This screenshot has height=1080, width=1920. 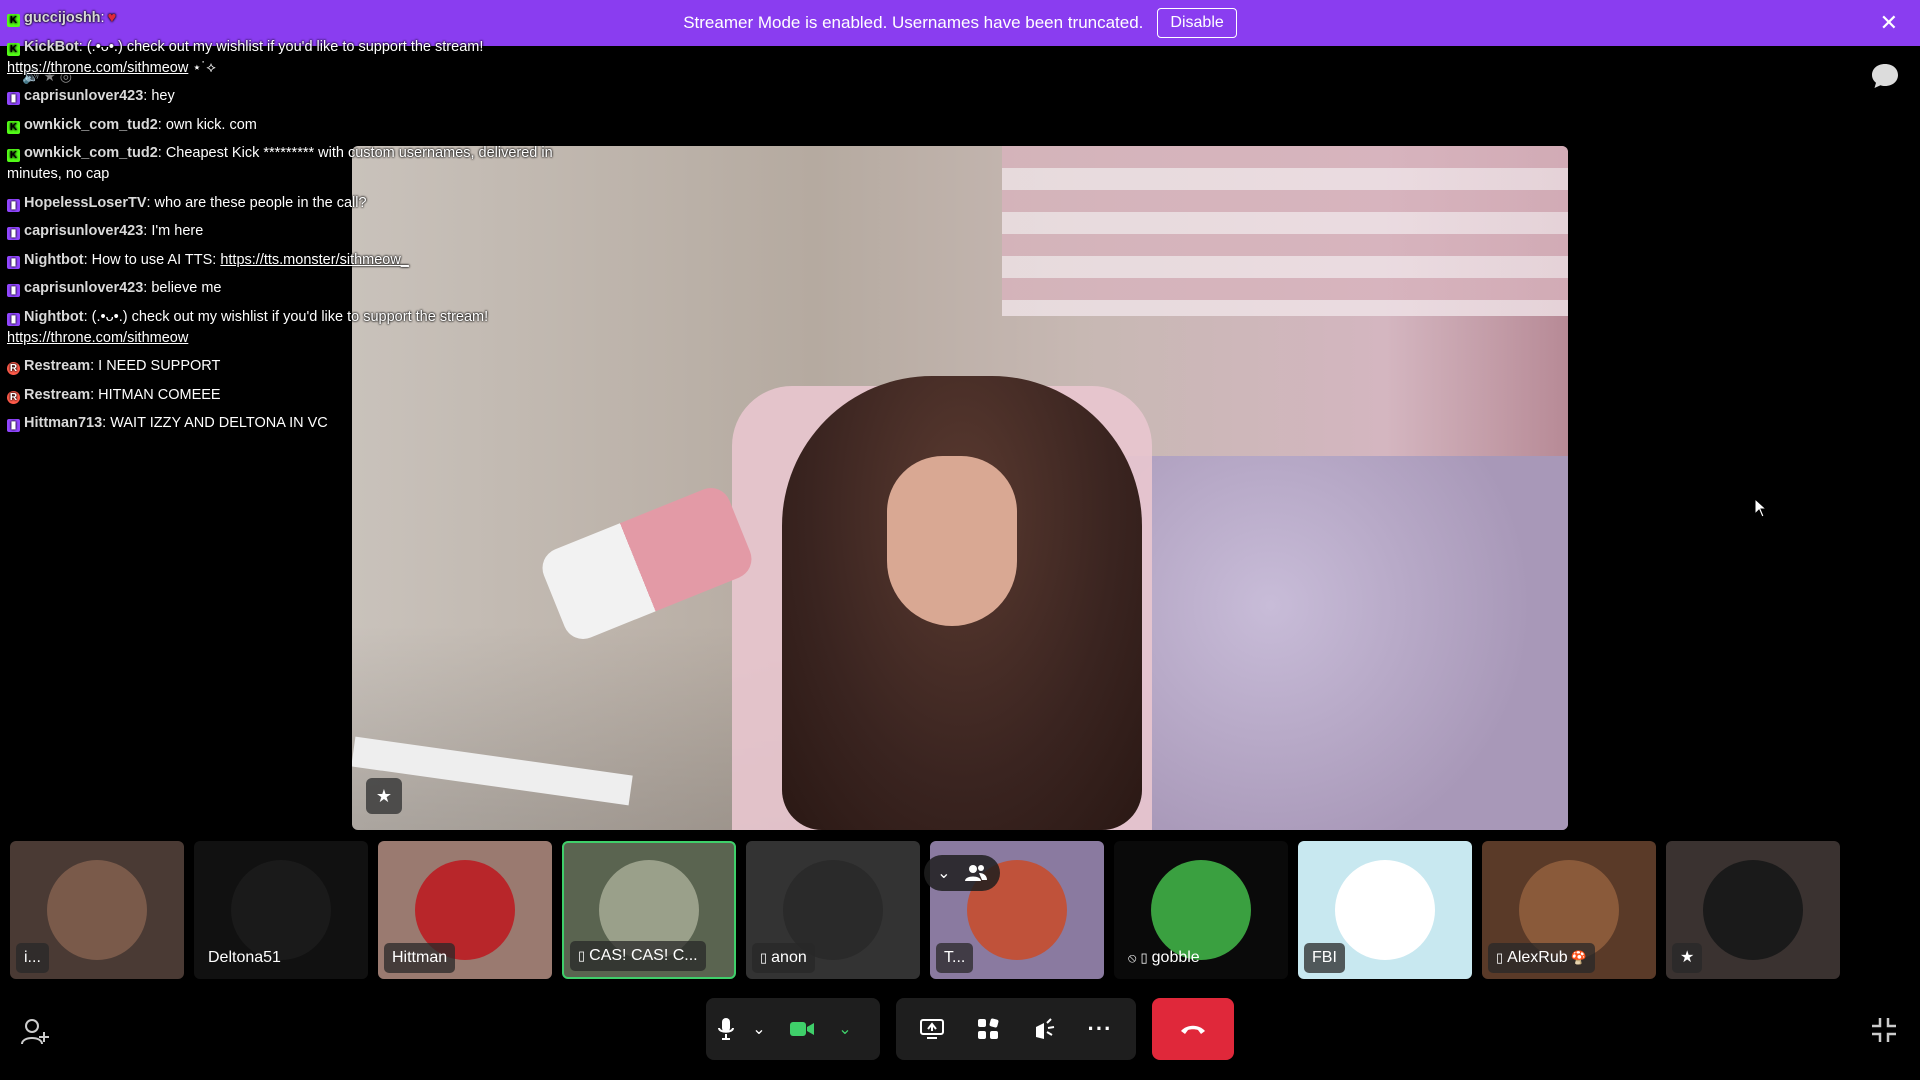 What do you see at coordinates (85, 203) in the screenshot?
I see `chat-username: HopelessLoserTV` at bounding box center [85, 203].